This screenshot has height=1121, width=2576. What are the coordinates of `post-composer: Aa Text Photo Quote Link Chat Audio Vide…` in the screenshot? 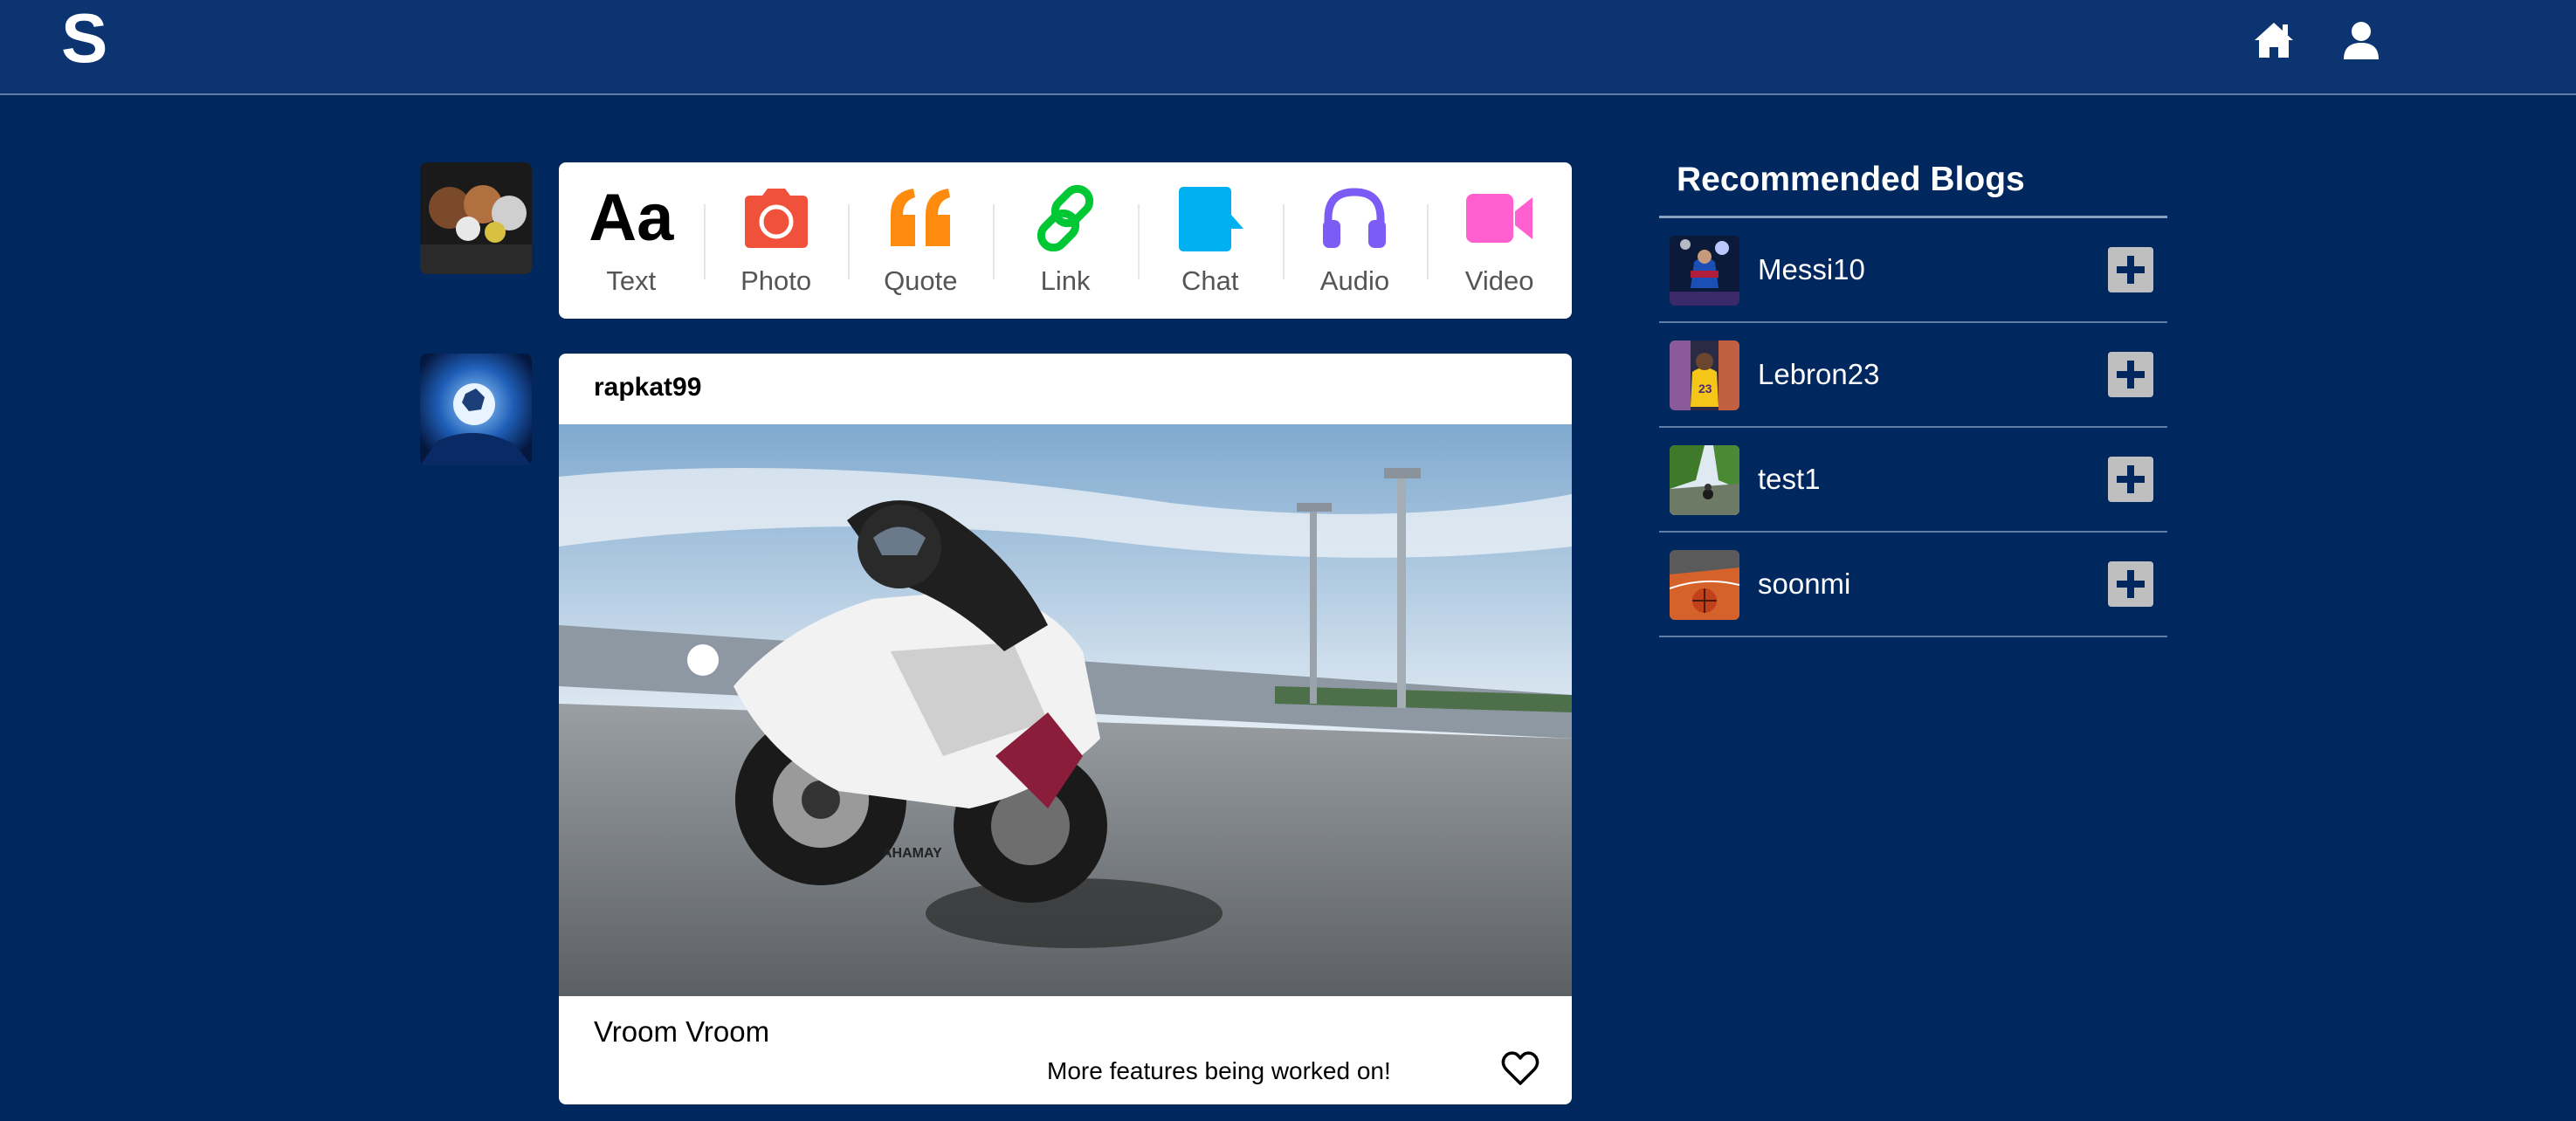 It's located at (1065, 240).